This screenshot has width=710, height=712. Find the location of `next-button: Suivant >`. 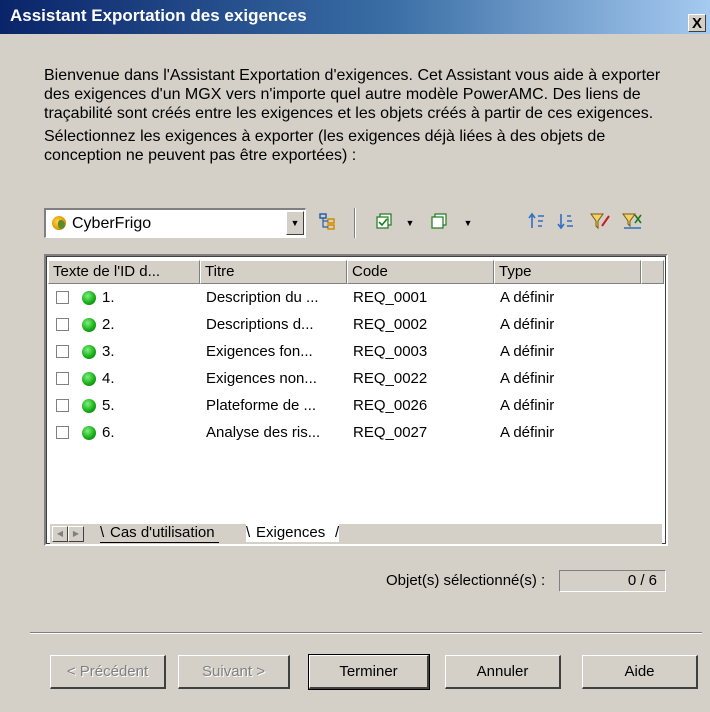

next-button: Suivant > is located at coordinates (234, 672).